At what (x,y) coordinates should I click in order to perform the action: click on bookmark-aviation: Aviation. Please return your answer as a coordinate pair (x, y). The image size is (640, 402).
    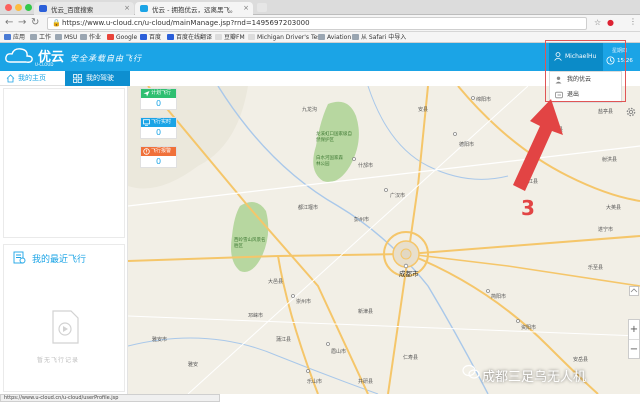
    Looking at the image, I should click on (334, 37).